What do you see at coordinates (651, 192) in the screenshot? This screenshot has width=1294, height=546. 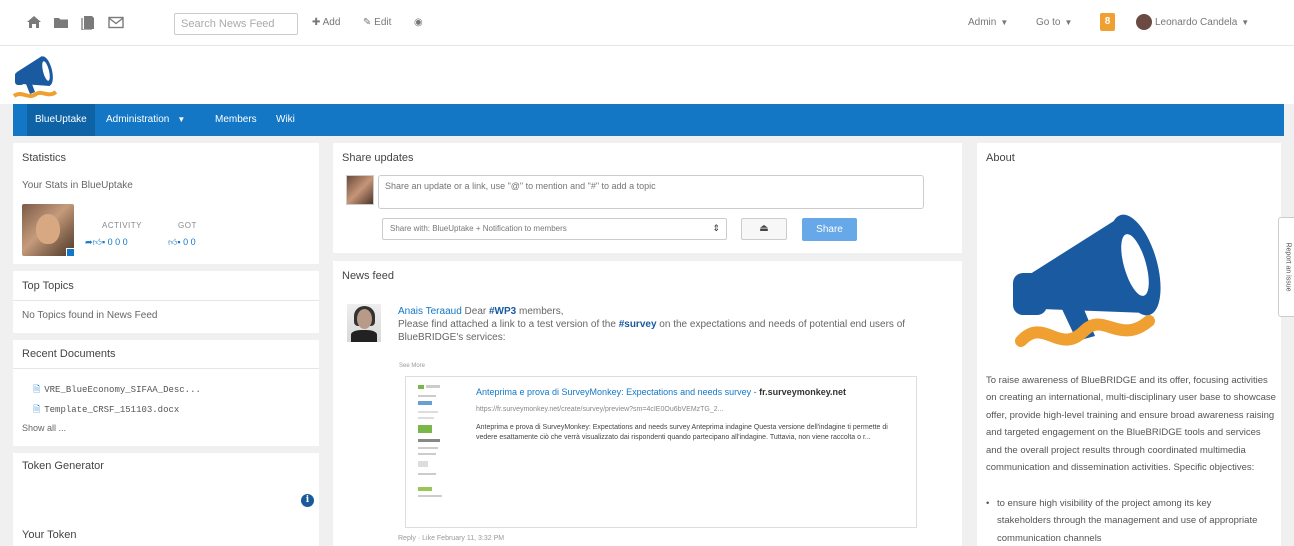 I see `share-update-input` at bounding box center [651, 192].